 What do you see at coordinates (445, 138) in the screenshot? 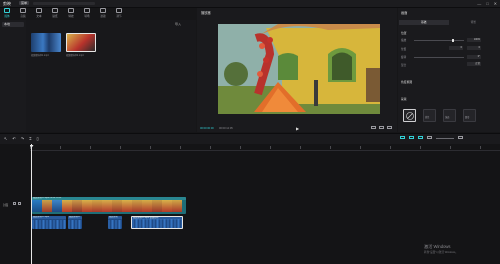
I see `zoom-slider` at bounding box center [445, 138].